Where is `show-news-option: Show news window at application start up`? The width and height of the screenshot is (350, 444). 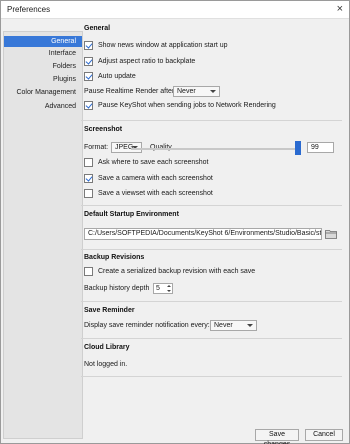 show-news-option: Show news window at application start up is located at coordinates (156, 45).